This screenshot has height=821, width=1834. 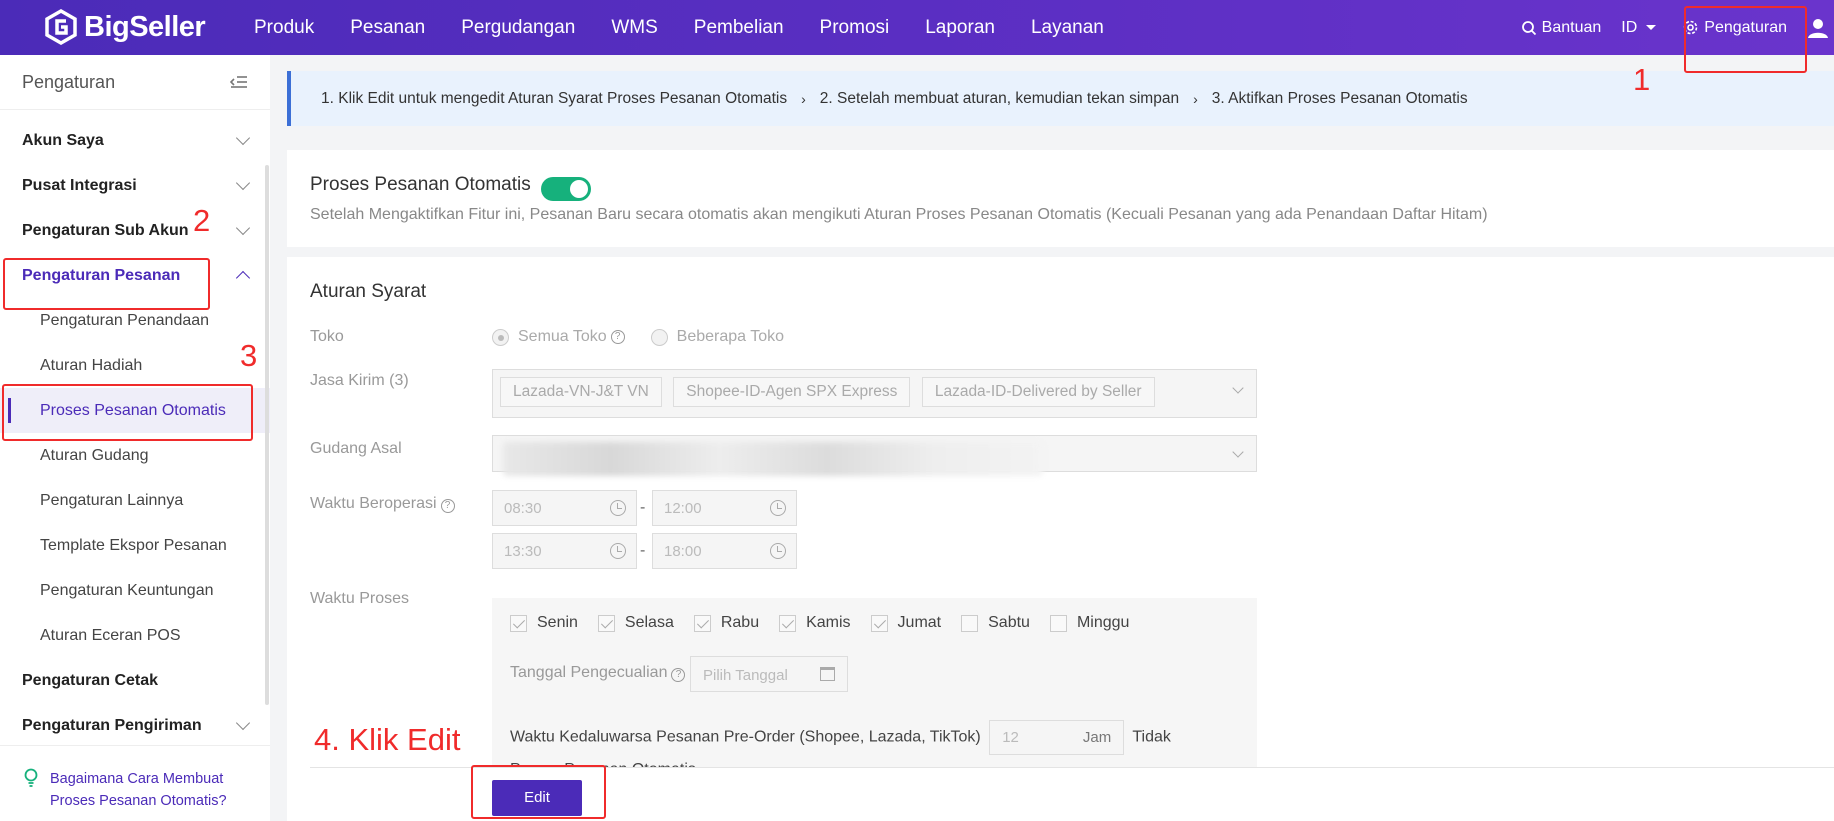 I want to click on bigseller-logo: BigSeller, so click(x=125, y=27).